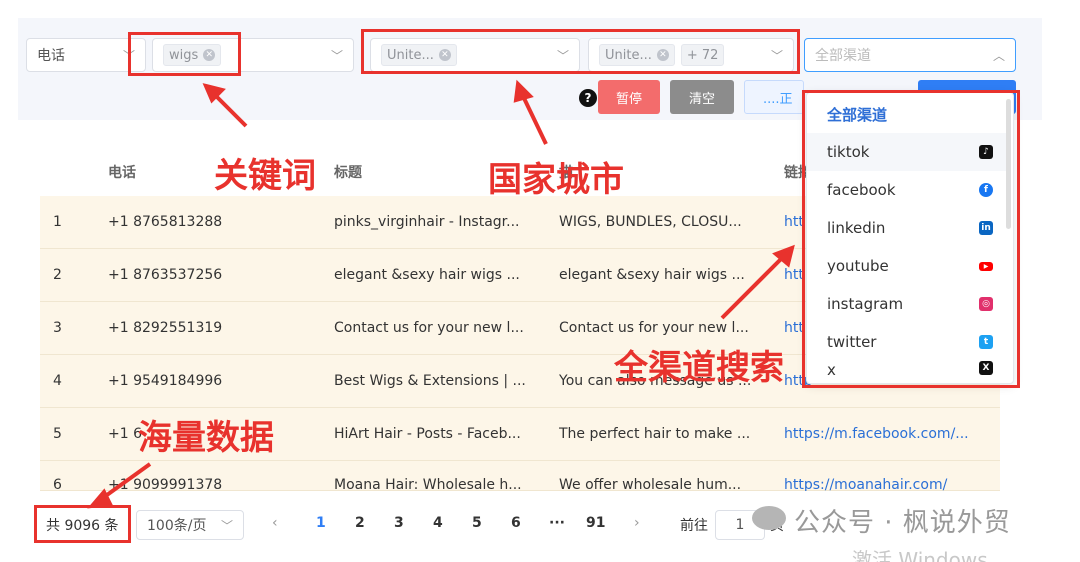 Image resolution: width=1080 pixels, height=562 pixels. What do you see at coordinates (230, 110) in the screenshot?
I see `arrow-keyword` at bounding box center [230, 110].